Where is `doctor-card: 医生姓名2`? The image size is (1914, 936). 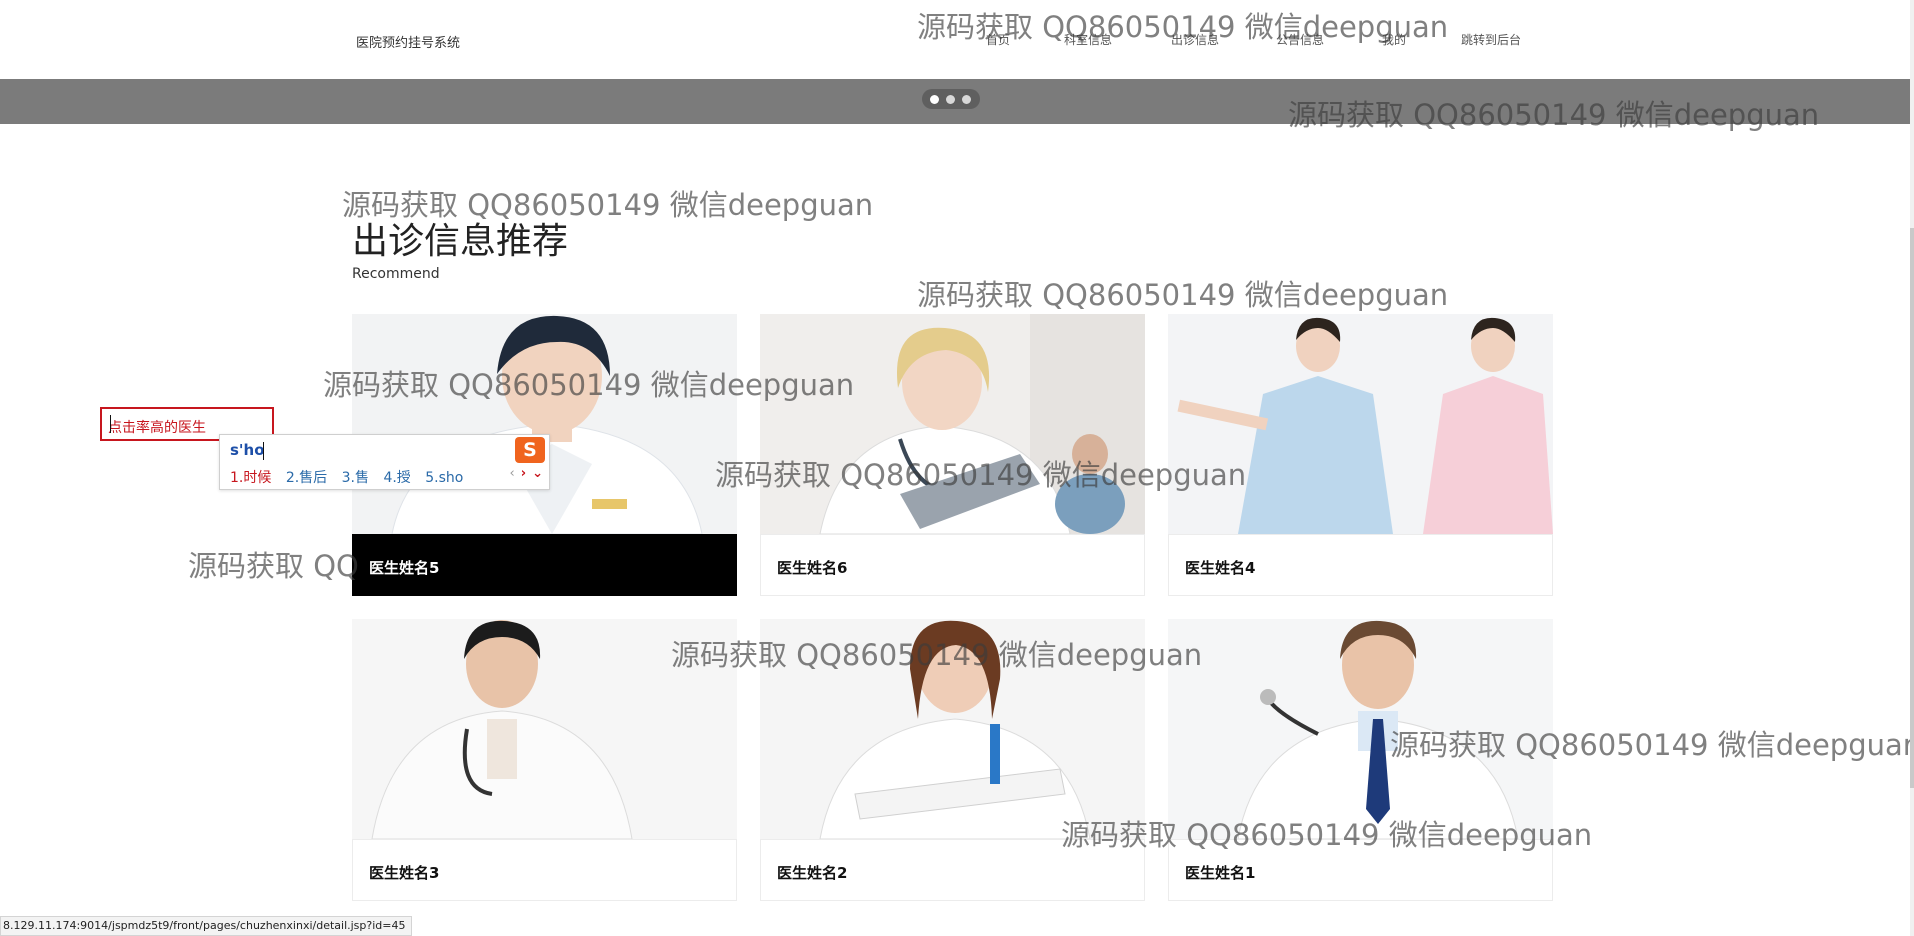 doctor-card: 医生姓名2 is located at coordinates (952, 760).